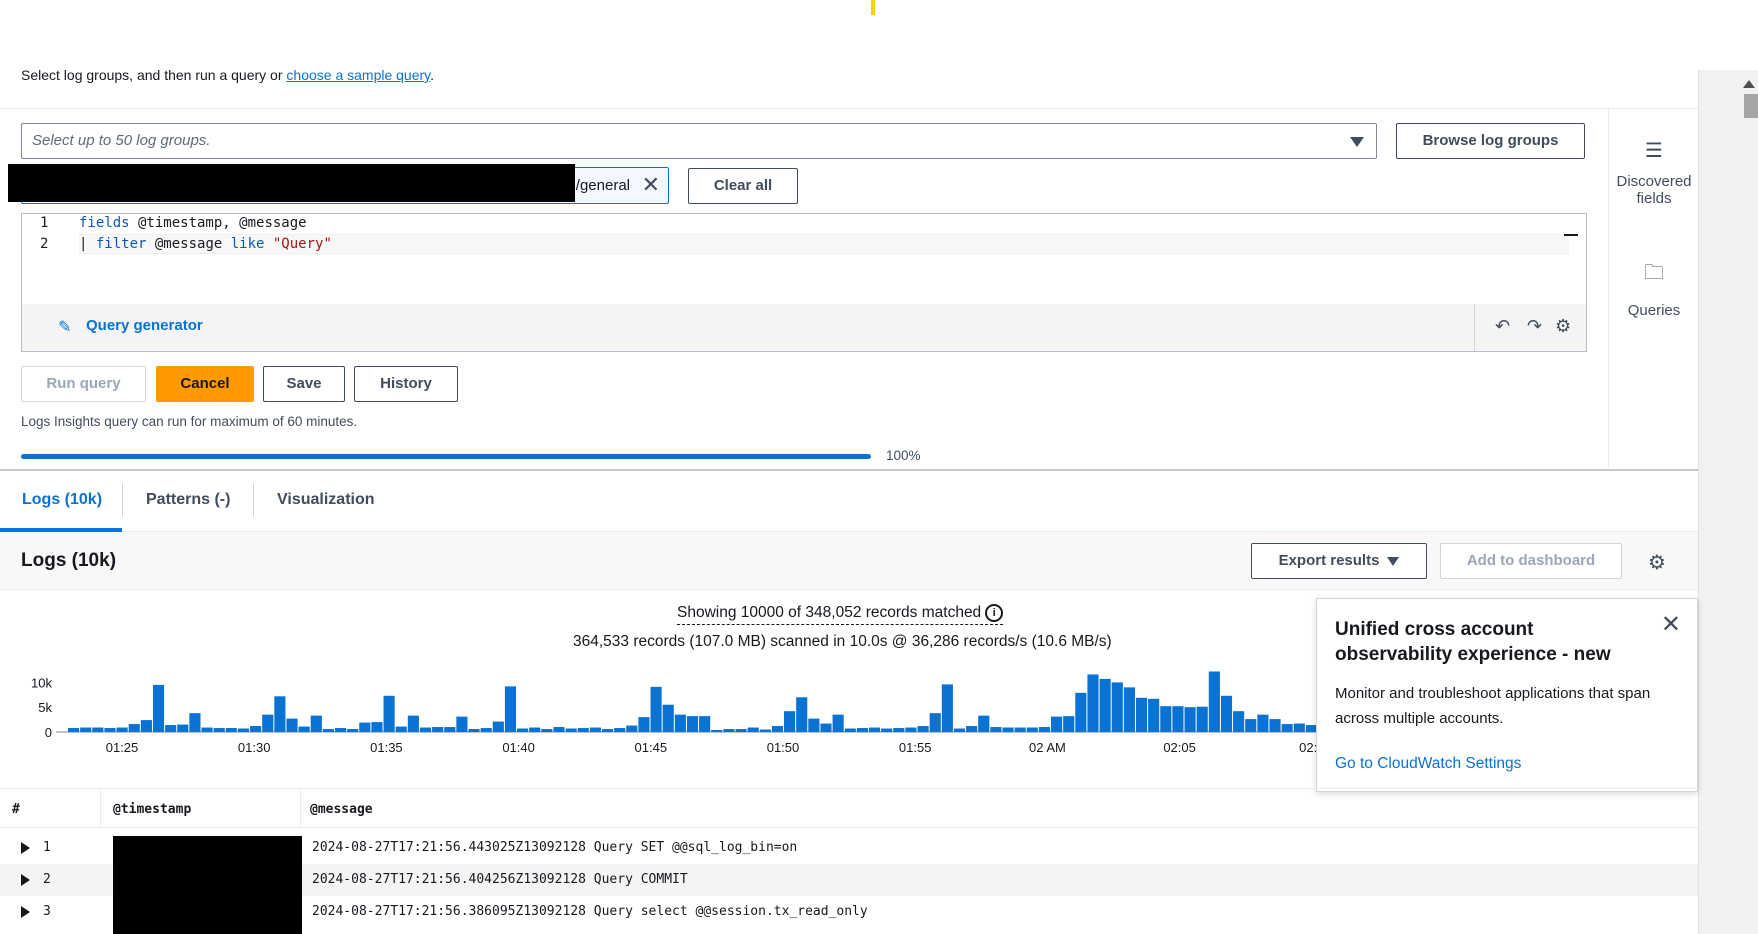 This screenshot has height=934, width=1758. Describe the element at coordinates (1654, 288) in the screenshot. I see `queries-button: 🗀 Queries` at that location.